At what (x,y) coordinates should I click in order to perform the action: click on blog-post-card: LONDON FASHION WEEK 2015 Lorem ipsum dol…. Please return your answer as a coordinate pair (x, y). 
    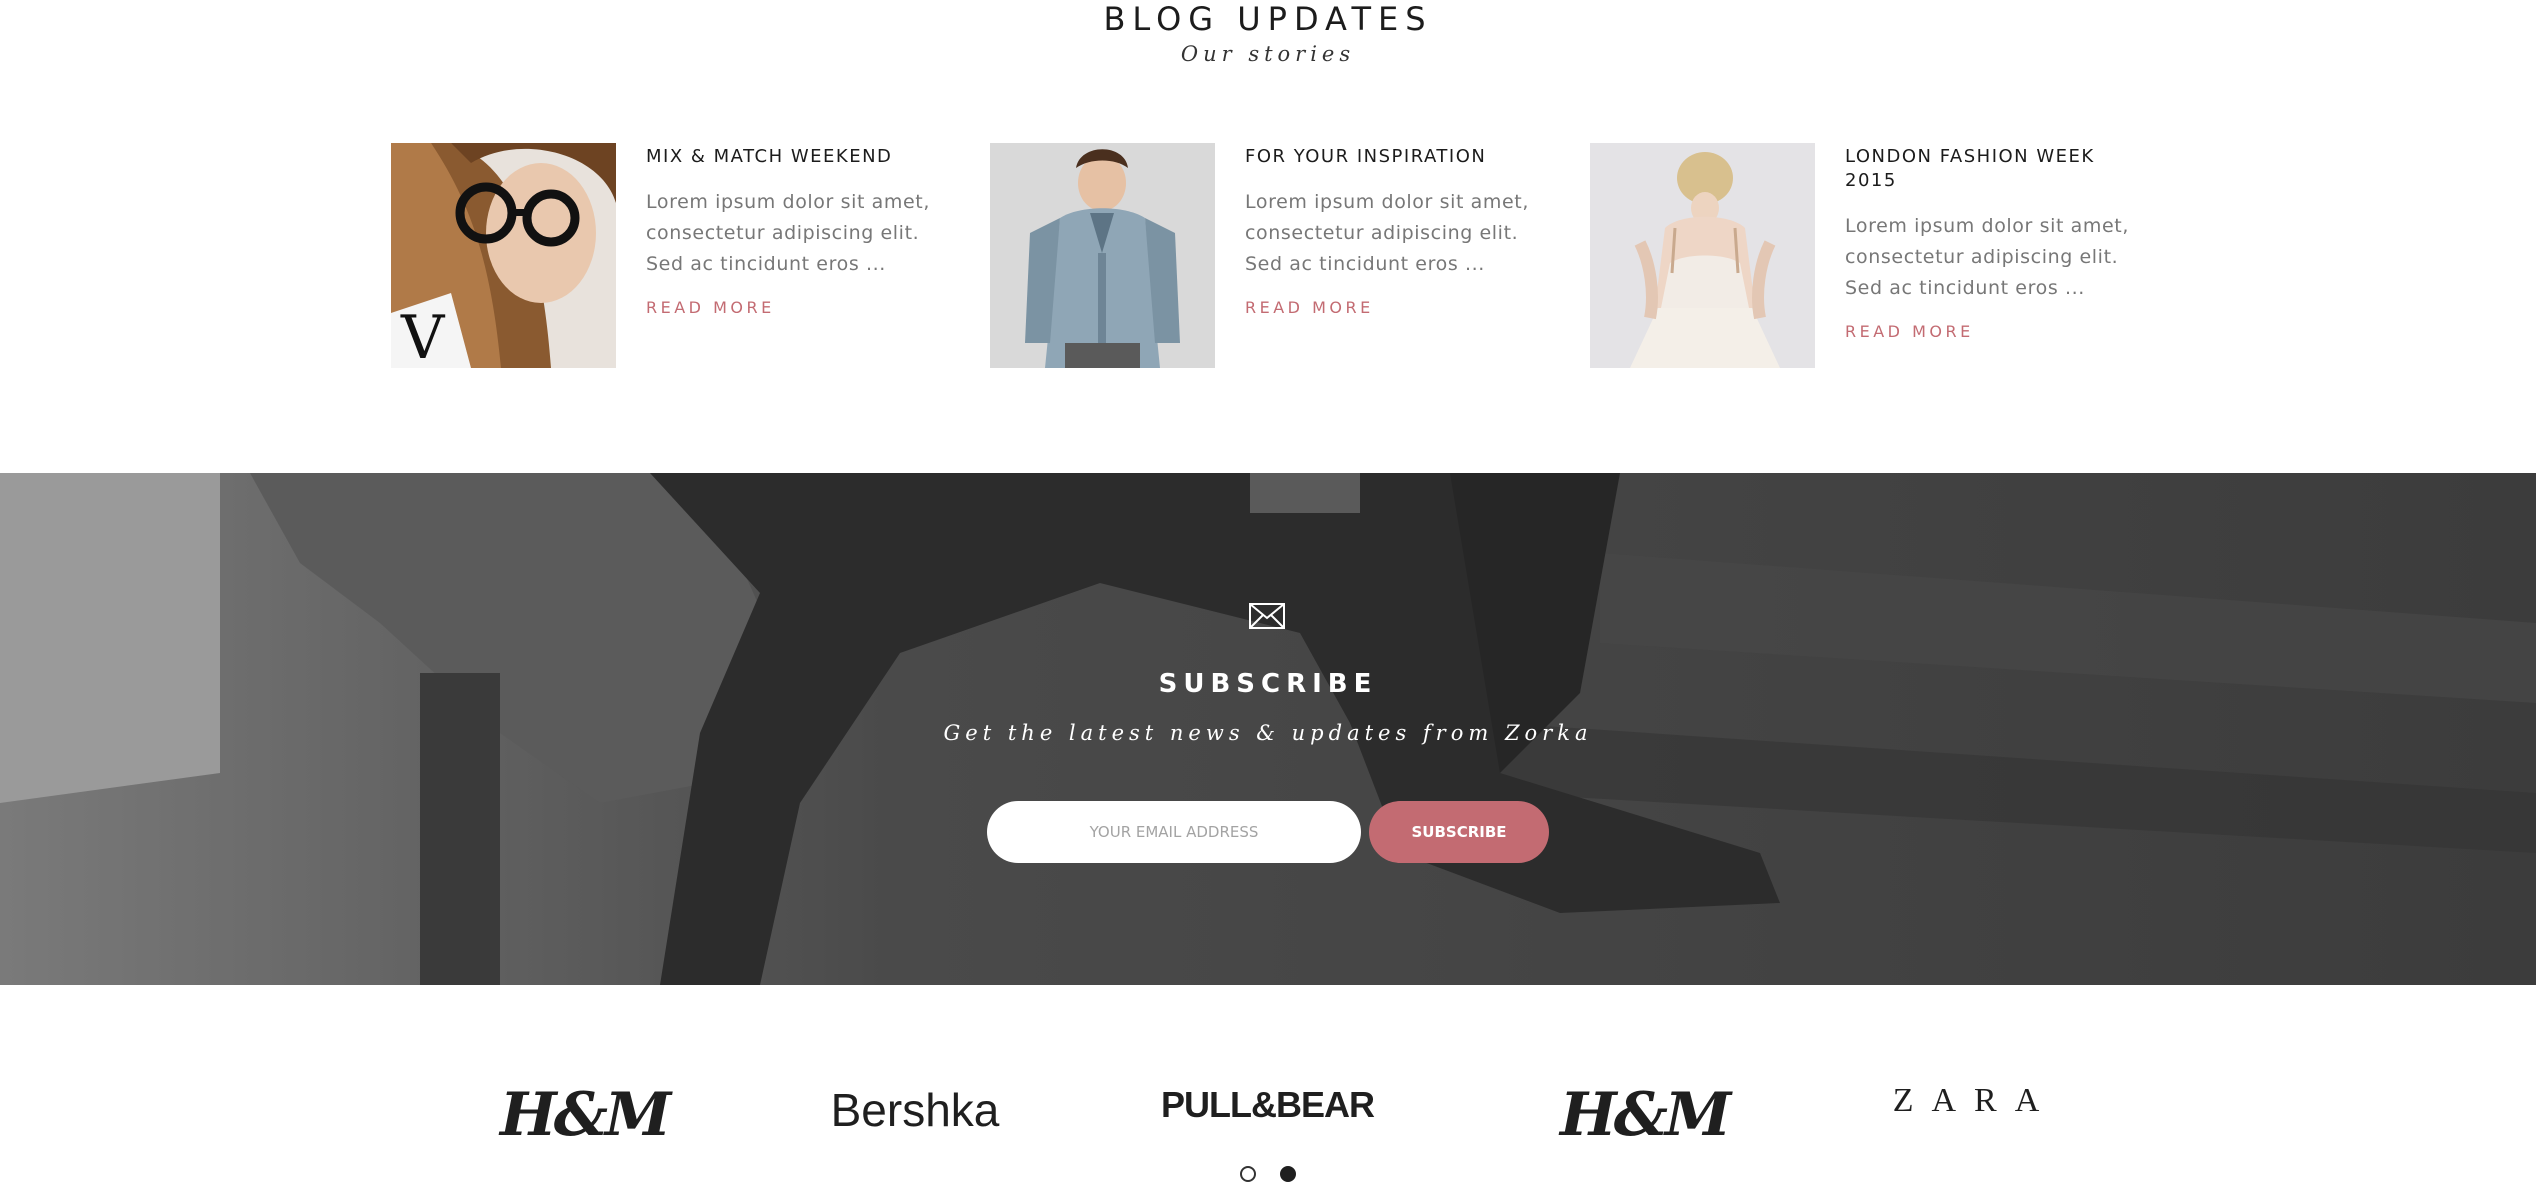
    Looking at the image, I should click on (1870, 256).